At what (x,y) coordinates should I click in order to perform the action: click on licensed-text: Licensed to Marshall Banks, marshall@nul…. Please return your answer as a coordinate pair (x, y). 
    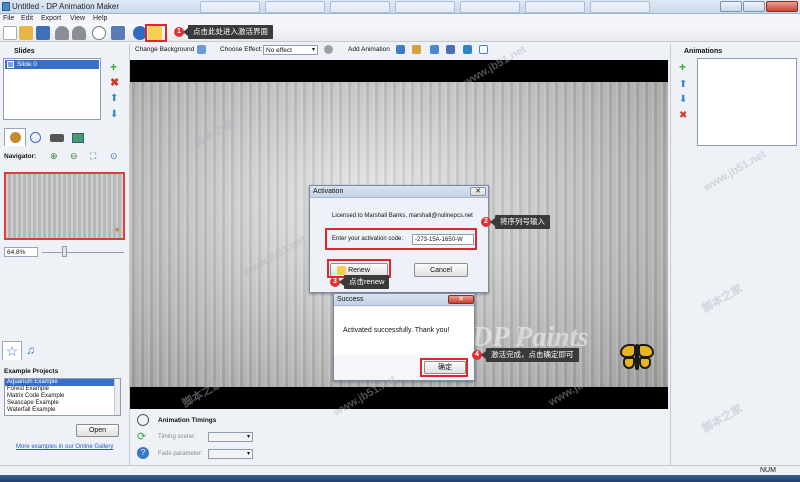
    Looking at the image, I should click on (402, 216).